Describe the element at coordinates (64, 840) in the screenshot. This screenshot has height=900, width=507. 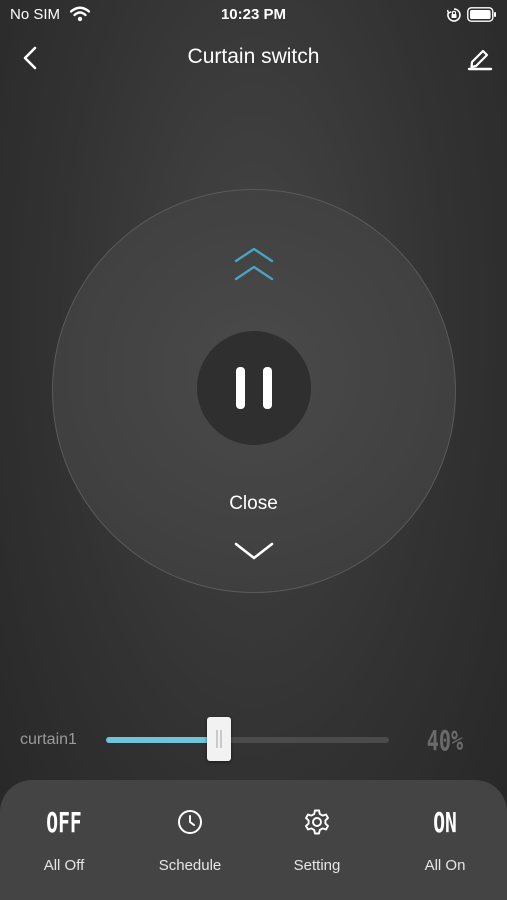
I see `all-off-button: OFF All Off` at that location.